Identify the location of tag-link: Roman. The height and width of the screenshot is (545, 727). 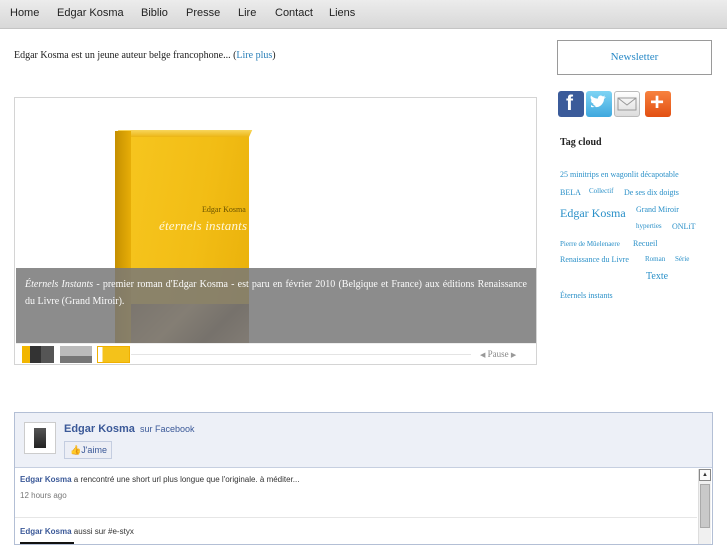
(655, 259).